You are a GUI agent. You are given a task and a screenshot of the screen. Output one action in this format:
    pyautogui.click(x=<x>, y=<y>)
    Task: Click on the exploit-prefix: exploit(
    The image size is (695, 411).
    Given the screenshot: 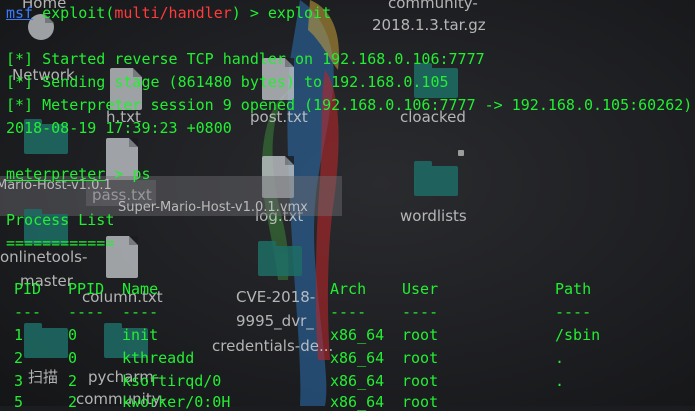 What is the action you would take?
    pyautogui.click(x=74, y=13)
    